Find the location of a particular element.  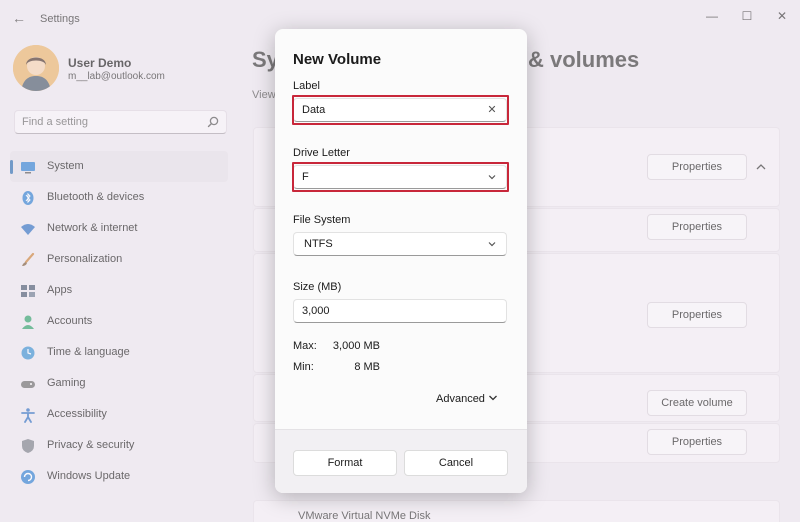

dialog-title: New Volume is located at coordinates (337, 59).